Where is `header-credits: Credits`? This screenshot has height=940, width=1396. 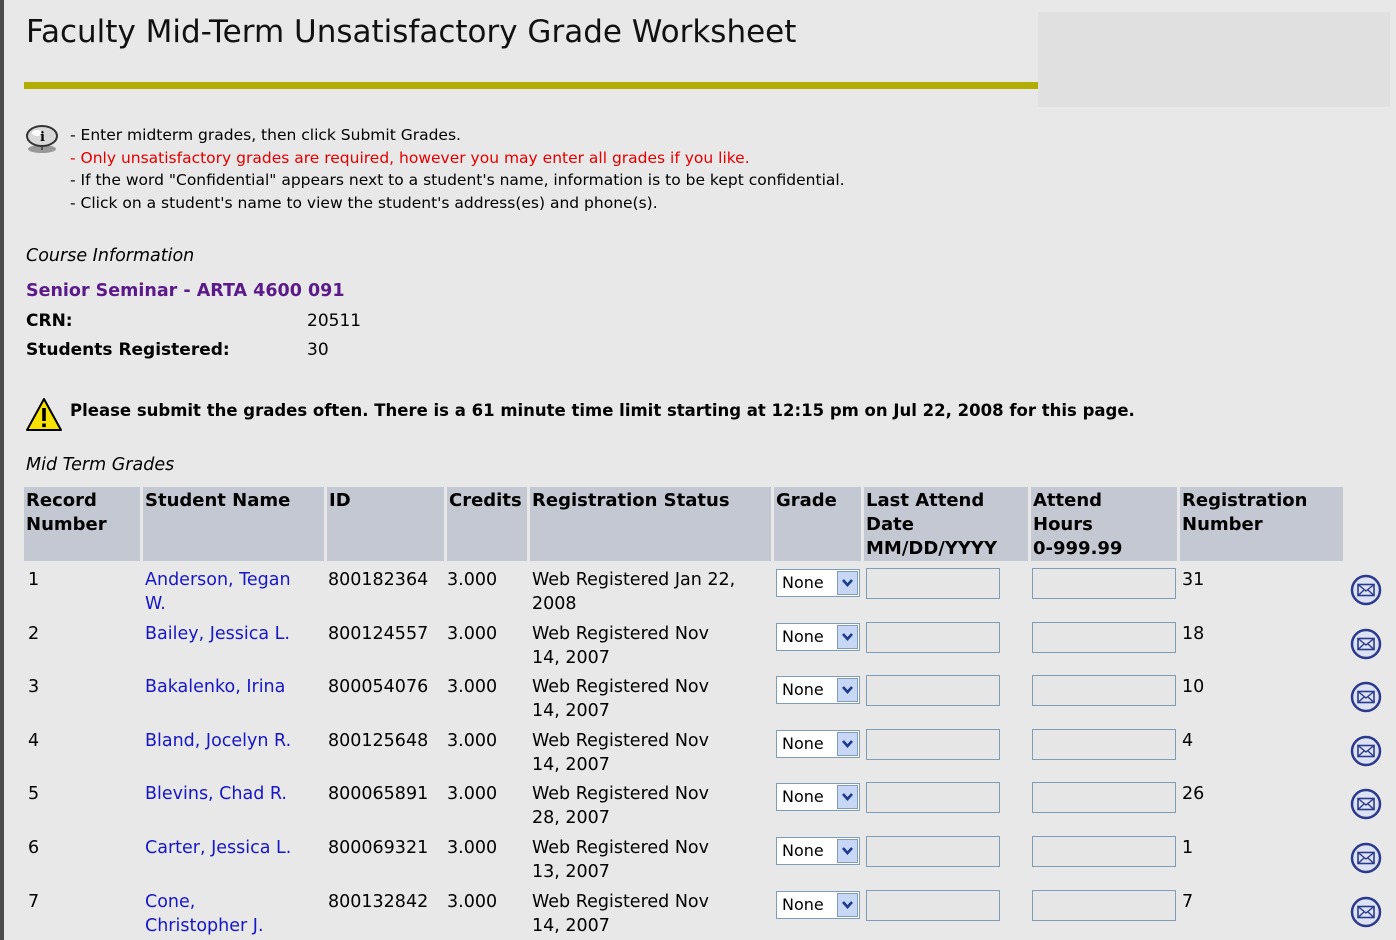 header-credits: Credits is located at coordinates (487, 524).